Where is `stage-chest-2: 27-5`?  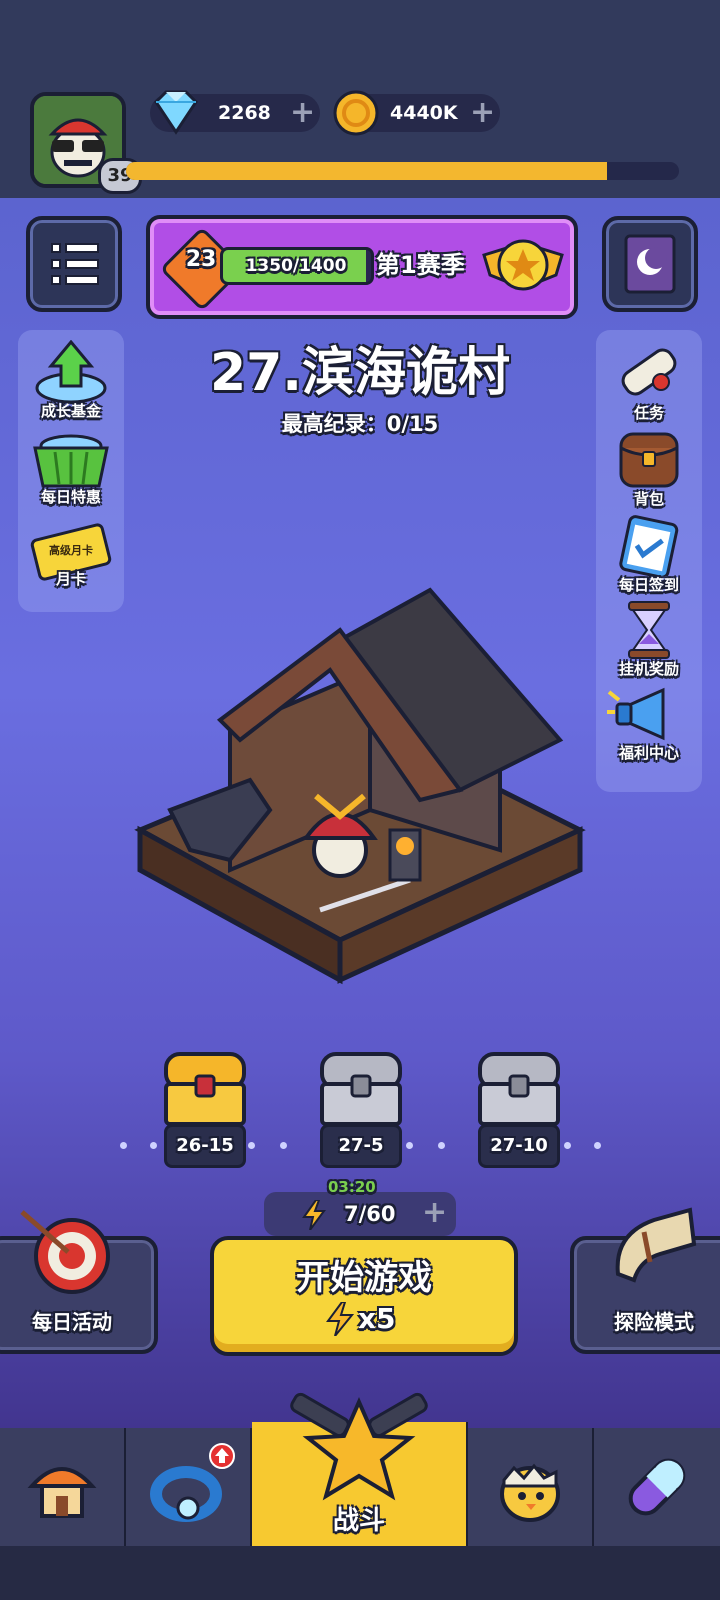 stage-chest-2: 27-5 is located at coordinates (361, 1106).